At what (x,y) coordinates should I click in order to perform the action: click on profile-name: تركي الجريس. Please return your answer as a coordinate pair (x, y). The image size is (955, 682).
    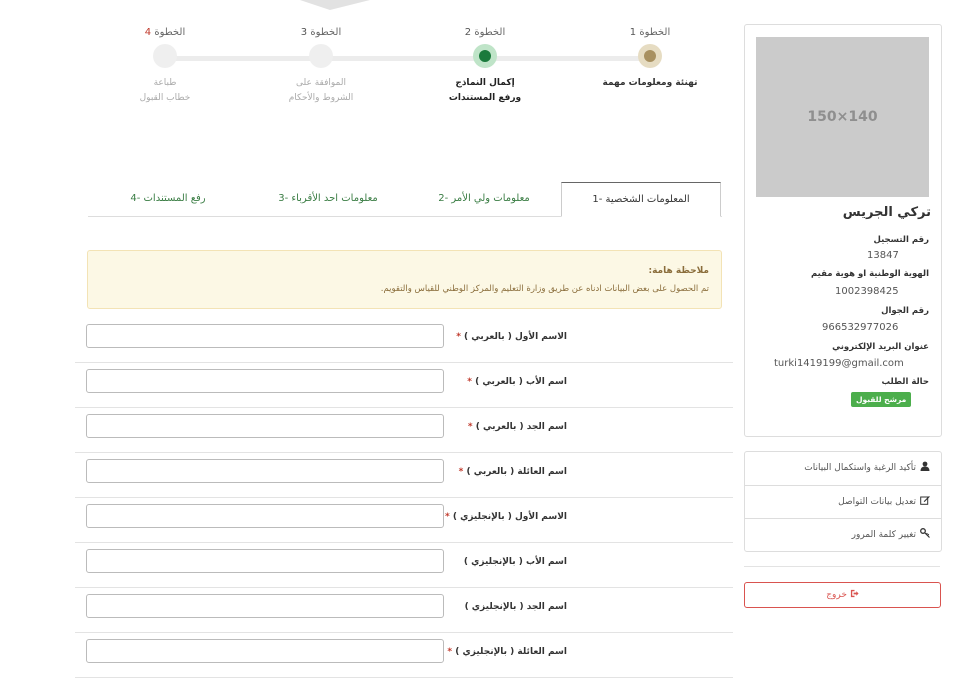
    Looking at the image, I should click on (886, 212).